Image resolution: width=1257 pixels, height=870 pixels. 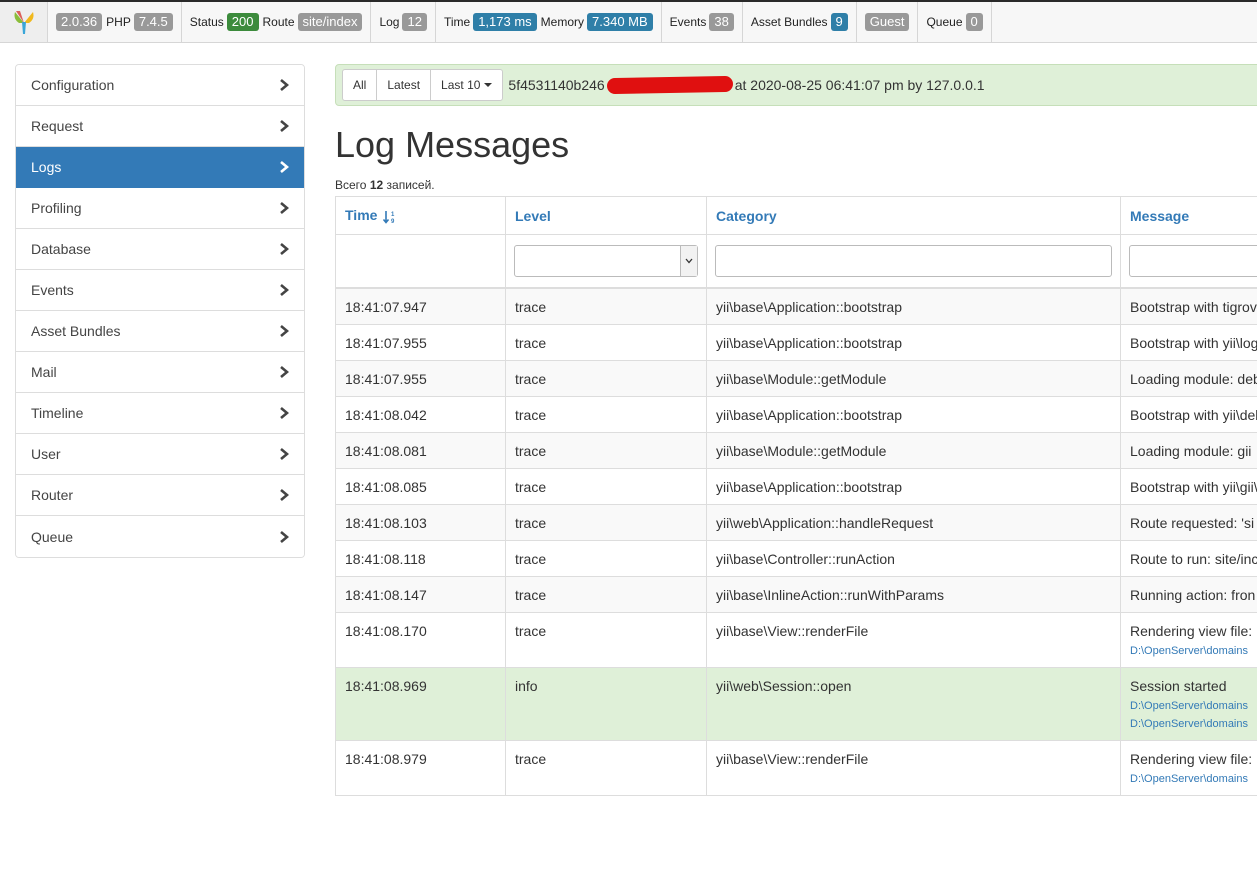 I want to click on toolbar-queue: Queue 0, so click(x=955, y=22).